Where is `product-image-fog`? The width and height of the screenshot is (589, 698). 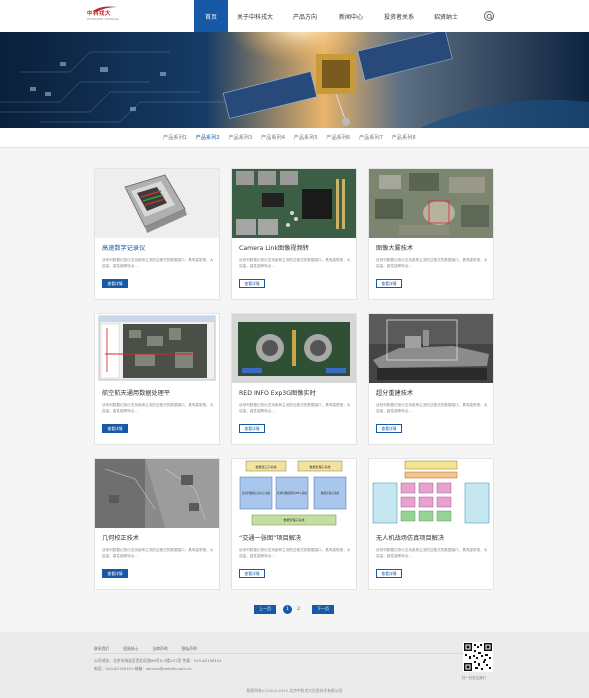
product-image-fog is located at coordinates (431, 203).